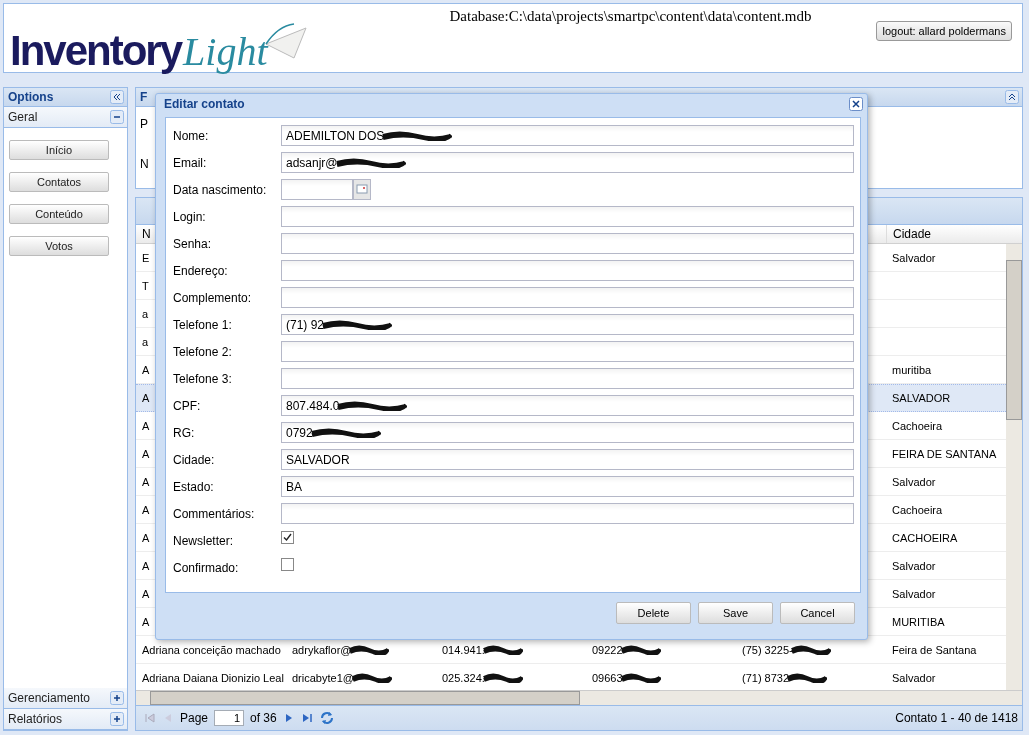  What do you see at coordinates (607, 677) in the screenshot?
I see `table-cell: 09663` at bounding box center [607, 677].